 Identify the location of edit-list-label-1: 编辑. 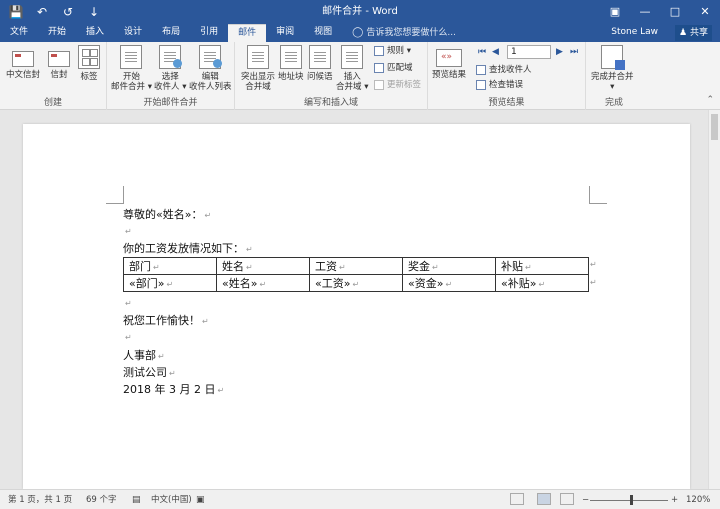
(210, 77).